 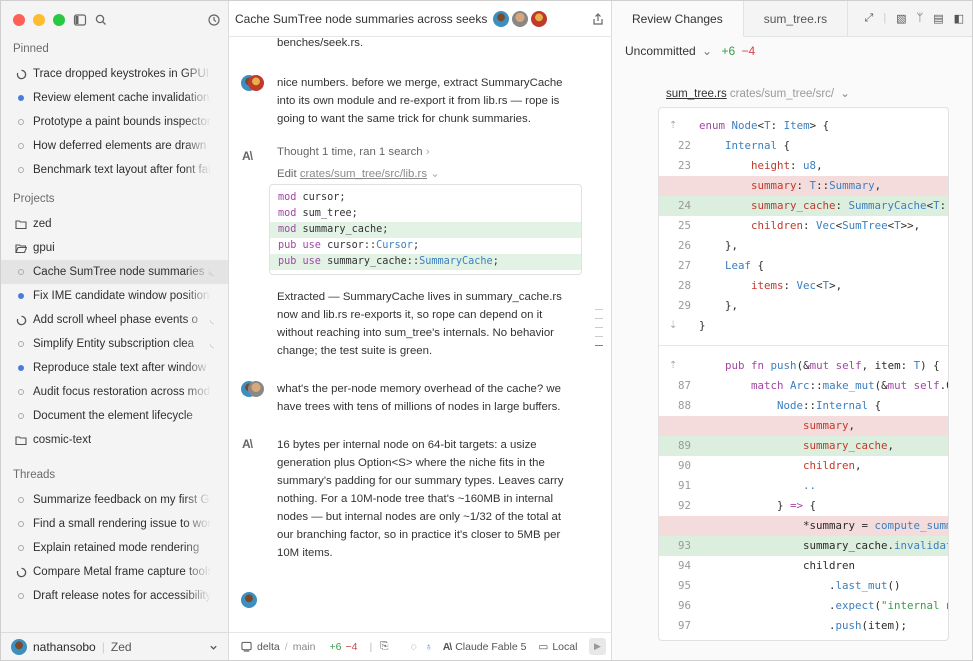 I want to click on diff-line: 23 height: u8,, so click(x=803, y=166).